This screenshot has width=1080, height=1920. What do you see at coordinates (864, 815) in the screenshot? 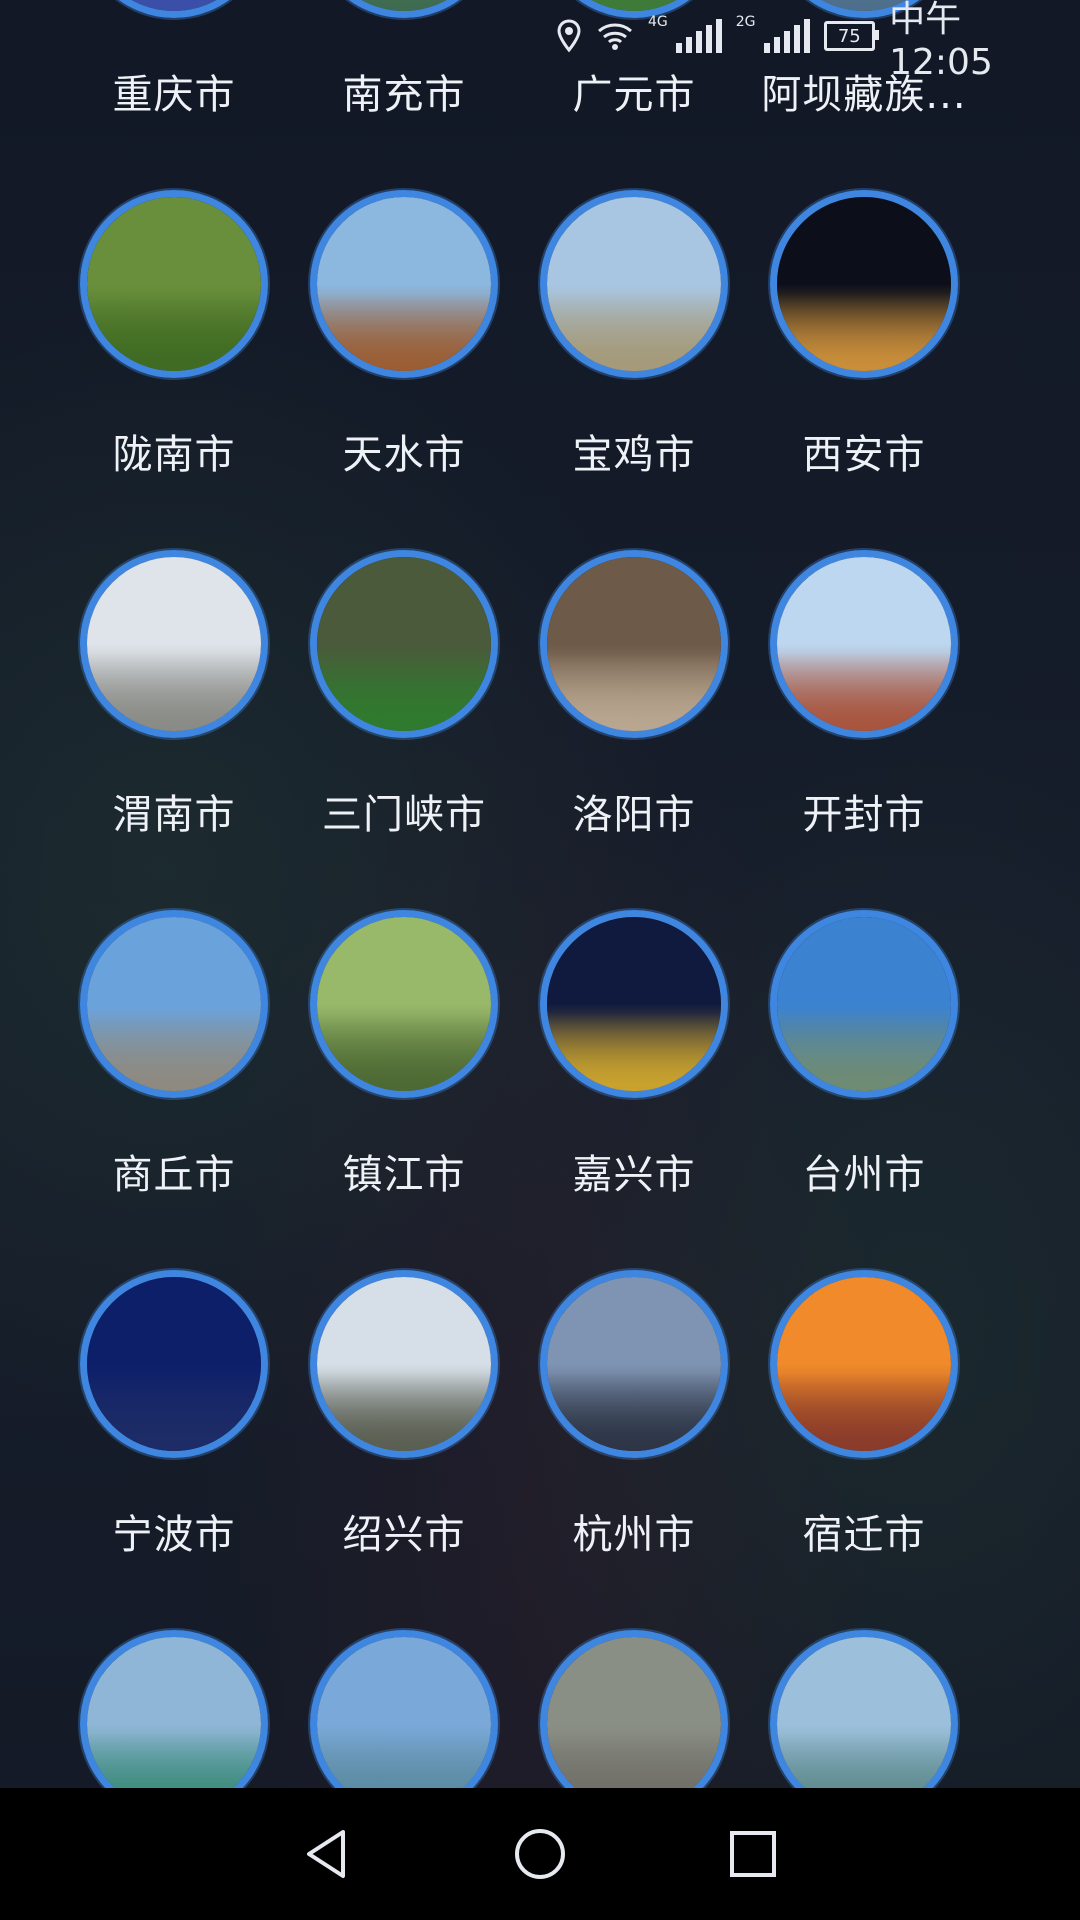
I see `city-label: 开封市` at bounding box center [864, 815].